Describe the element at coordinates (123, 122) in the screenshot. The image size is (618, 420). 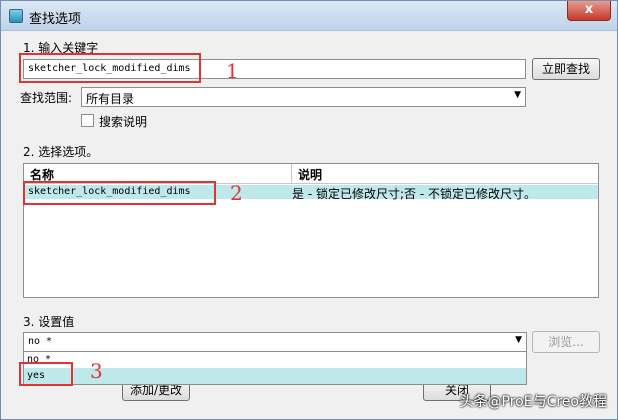
I see `search-description-label: 搜索说明` at that location.